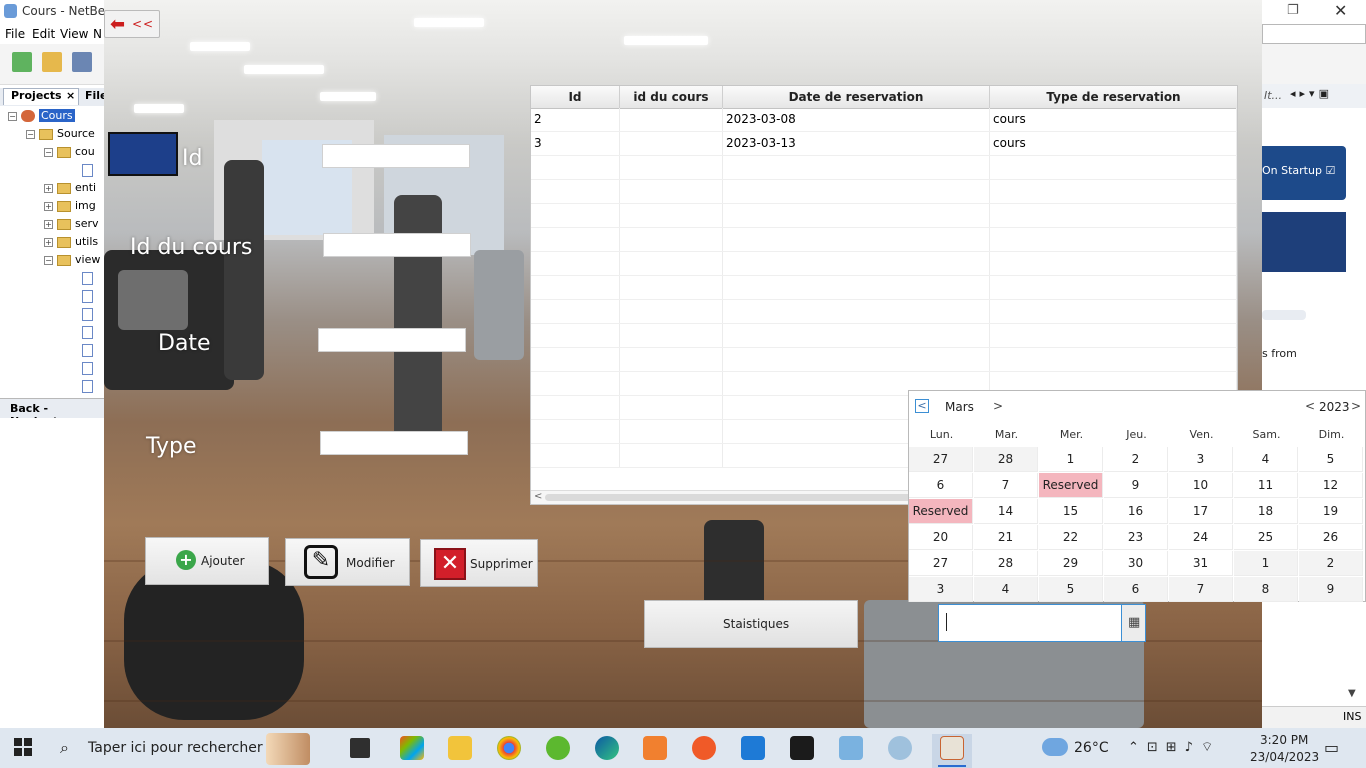 Image resolution: width=1366 pixels, height=768 pixels. Describe the element at coordinates (1136, 511) in the screenshot. I see `calendar-day: 16` at that location.